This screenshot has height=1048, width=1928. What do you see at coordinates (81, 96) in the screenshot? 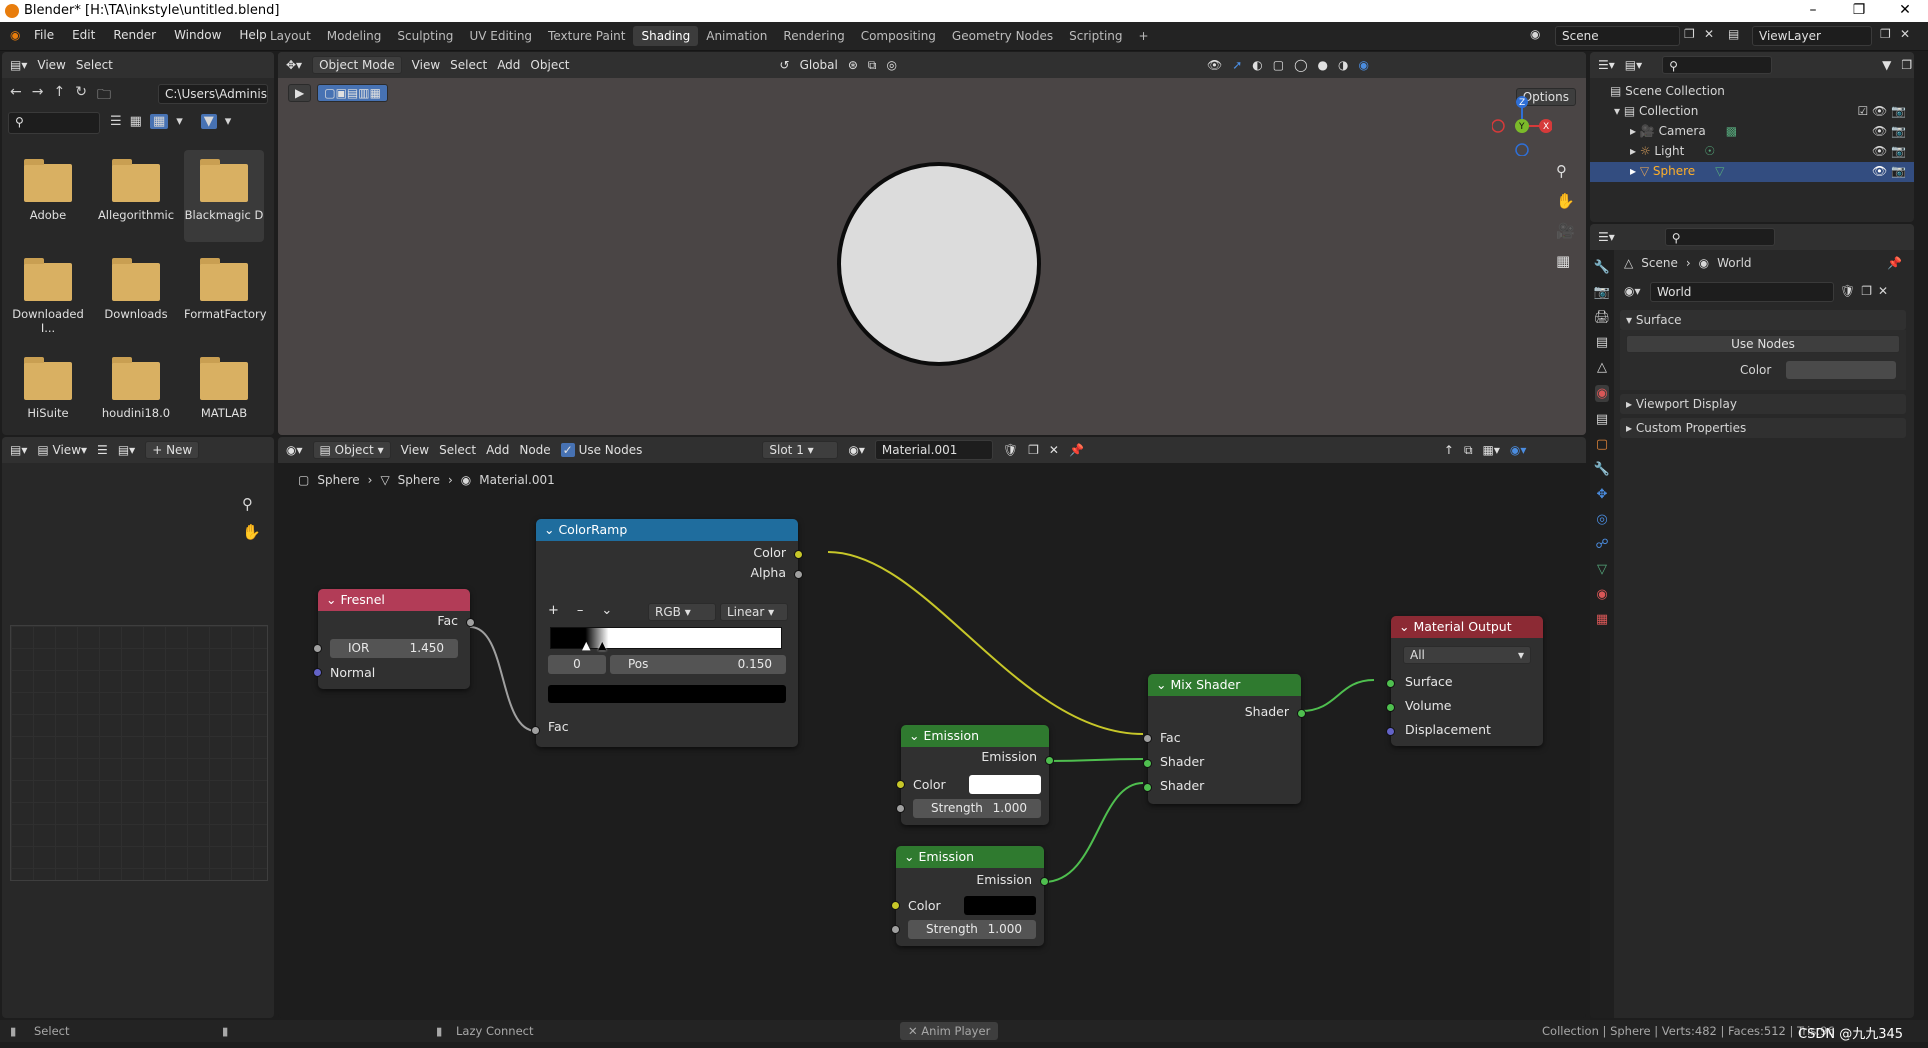
I see `refresh-icon: ↻` at bounding box center [81, 96].